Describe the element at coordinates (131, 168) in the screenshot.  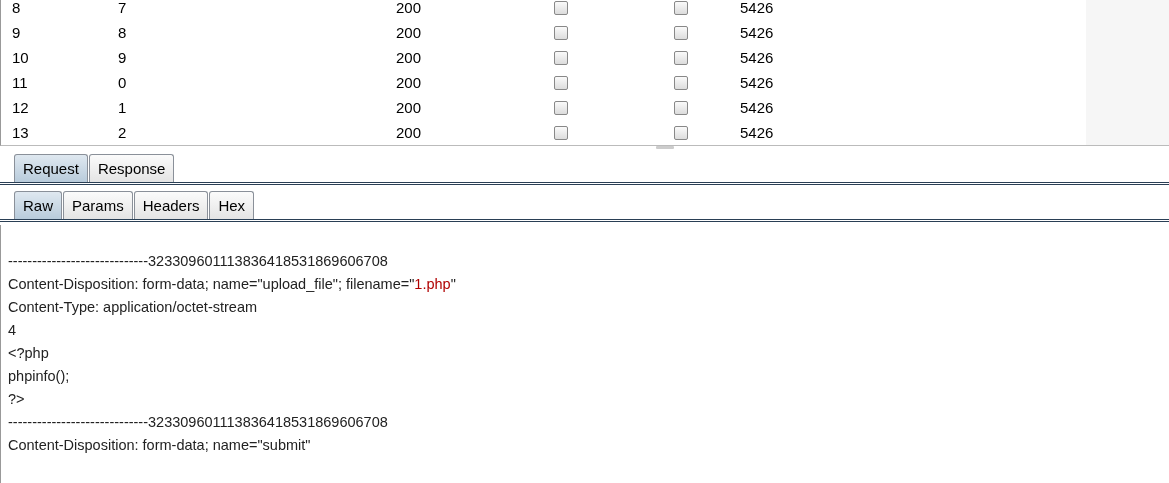
I see `tab: Response` at that location.